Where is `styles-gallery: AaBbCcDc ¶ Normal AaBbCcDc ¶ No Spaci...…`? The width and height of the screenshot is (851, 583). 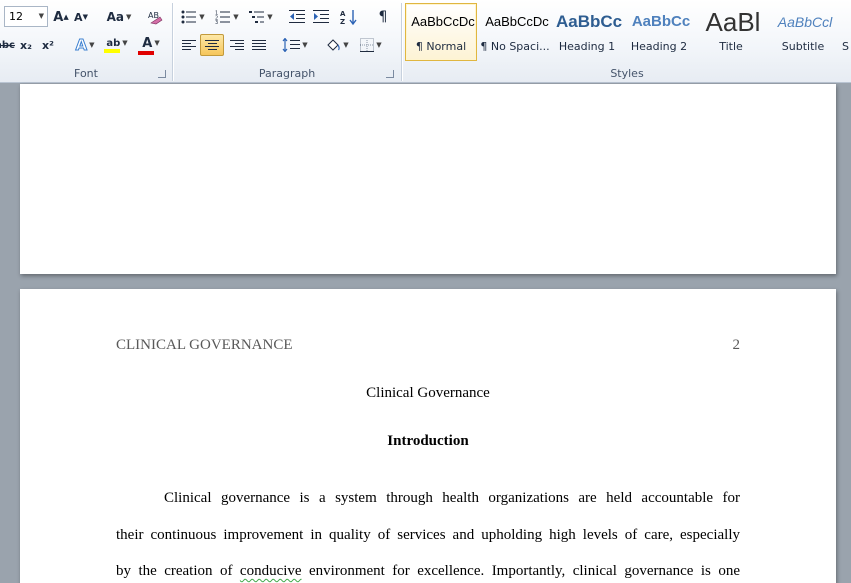
styles-gallery: AaBbCcDc ¶ Normal AaBbCcDc ¶ No Spaci...… is located at coordinates (628, 33).